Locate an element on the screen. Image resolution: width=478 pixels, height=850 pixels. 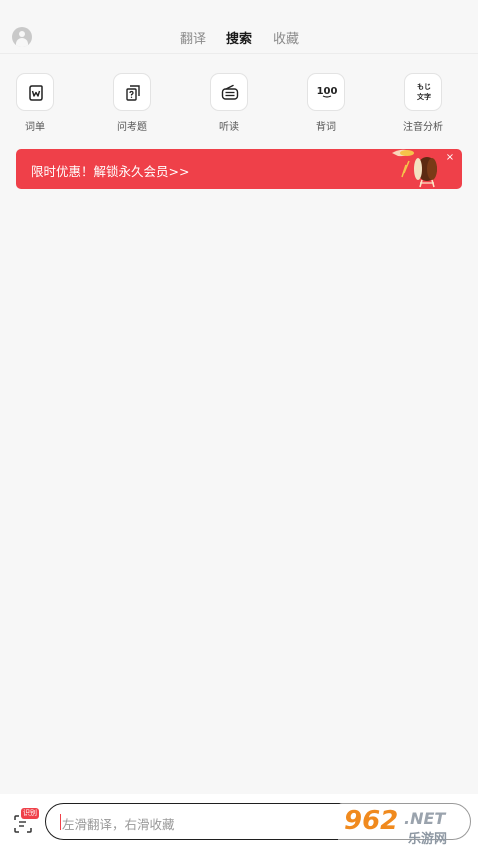
furigana-kana-text: もじ is located at coordinates (424, 87).